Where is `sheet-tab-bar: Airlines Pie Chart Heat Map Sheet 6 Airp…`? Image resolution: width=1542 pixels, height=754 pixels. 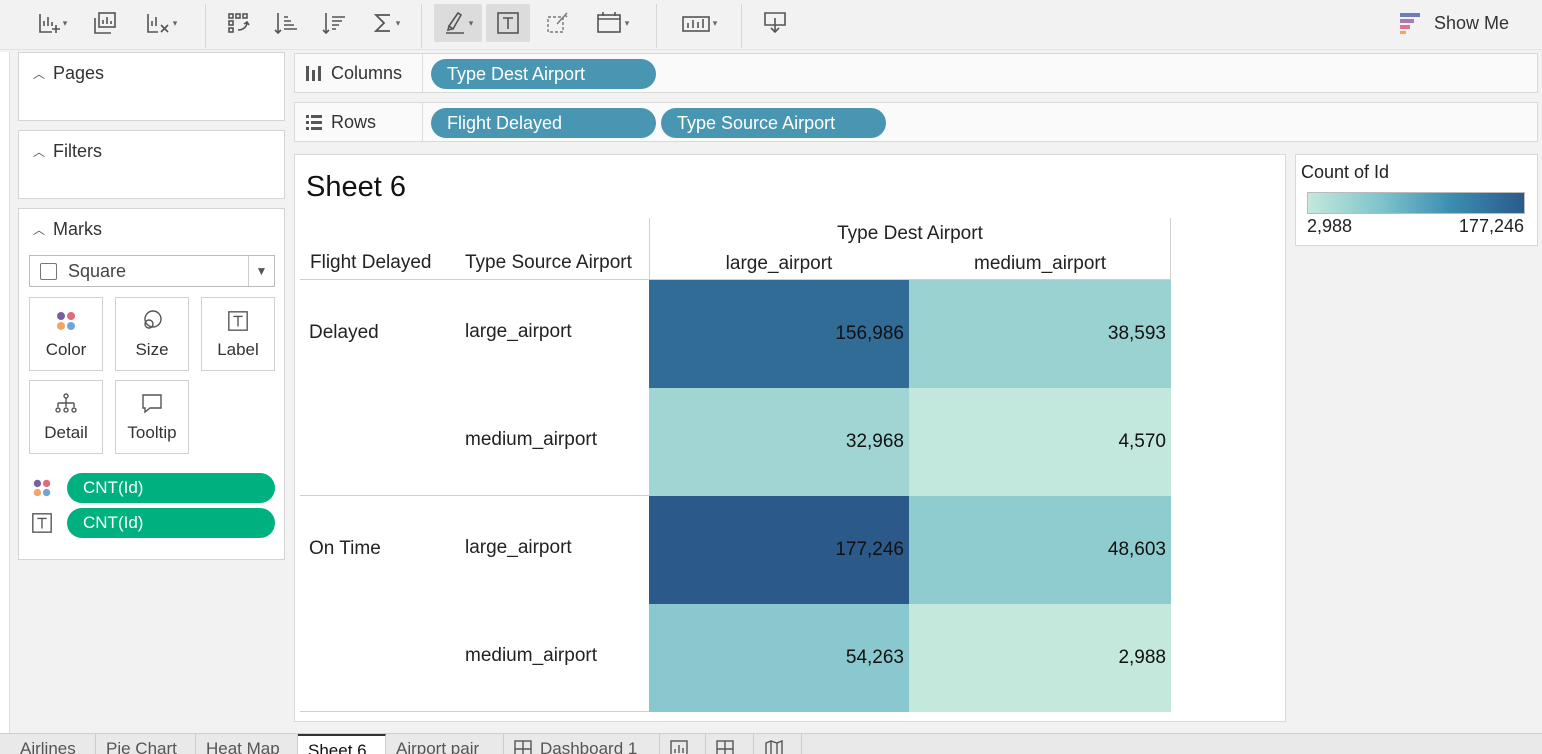
sheet-tab-bar: Airlines Pie Chart Heat Map Sheet 6 Airp… is located at coordinates (771, 743).